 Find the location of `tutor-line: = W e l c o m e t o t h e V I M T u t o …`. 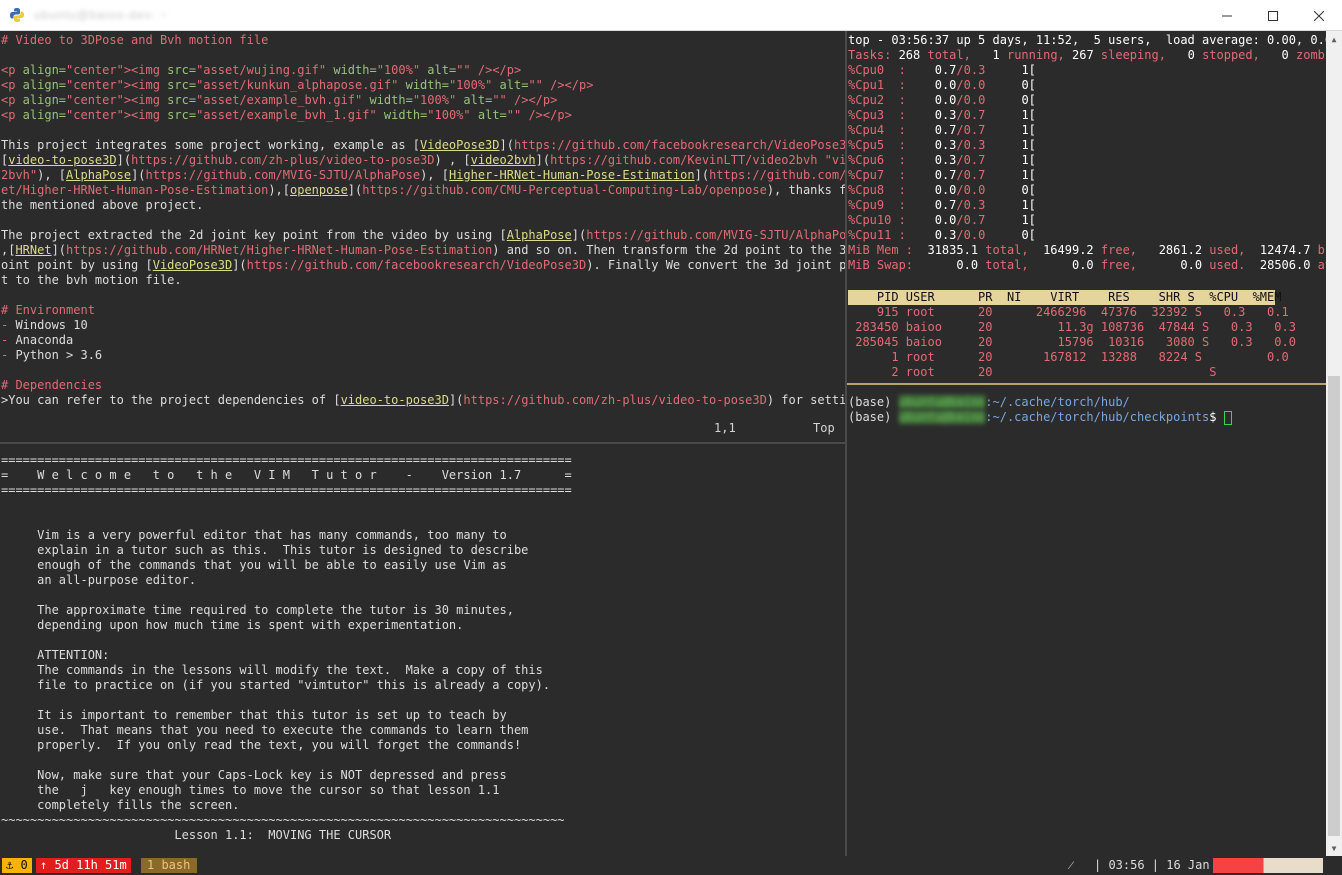

tutor-line: = W e l c o m e t o t h e V I M T u t o … is located at coordinates (286, 475).